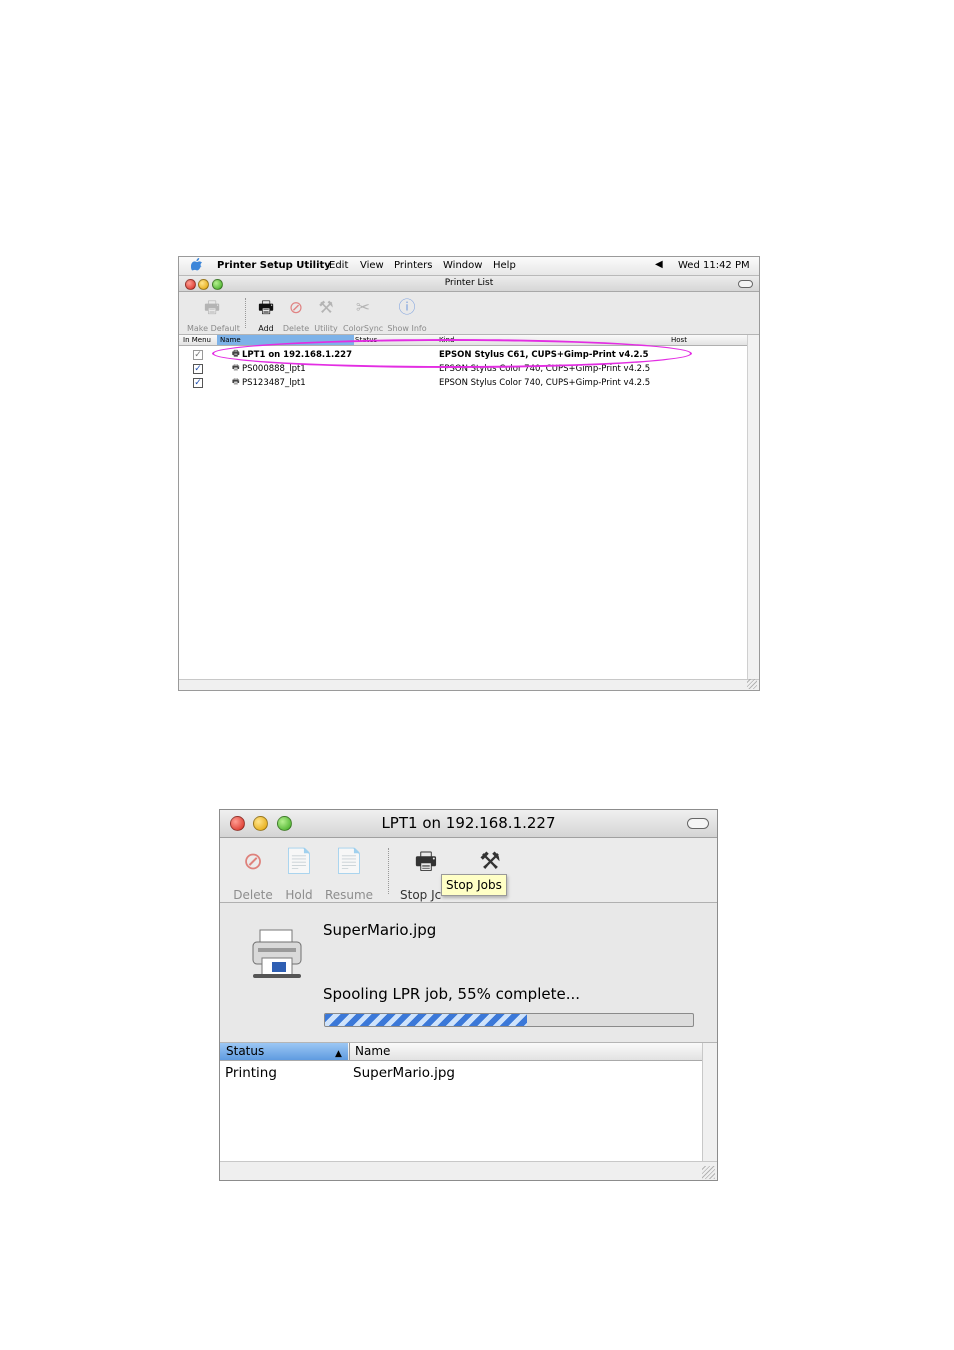  Describe the element at coordinates (266, 308) in the screenshot. I see `add-printer-icon: 🖶` at that location.